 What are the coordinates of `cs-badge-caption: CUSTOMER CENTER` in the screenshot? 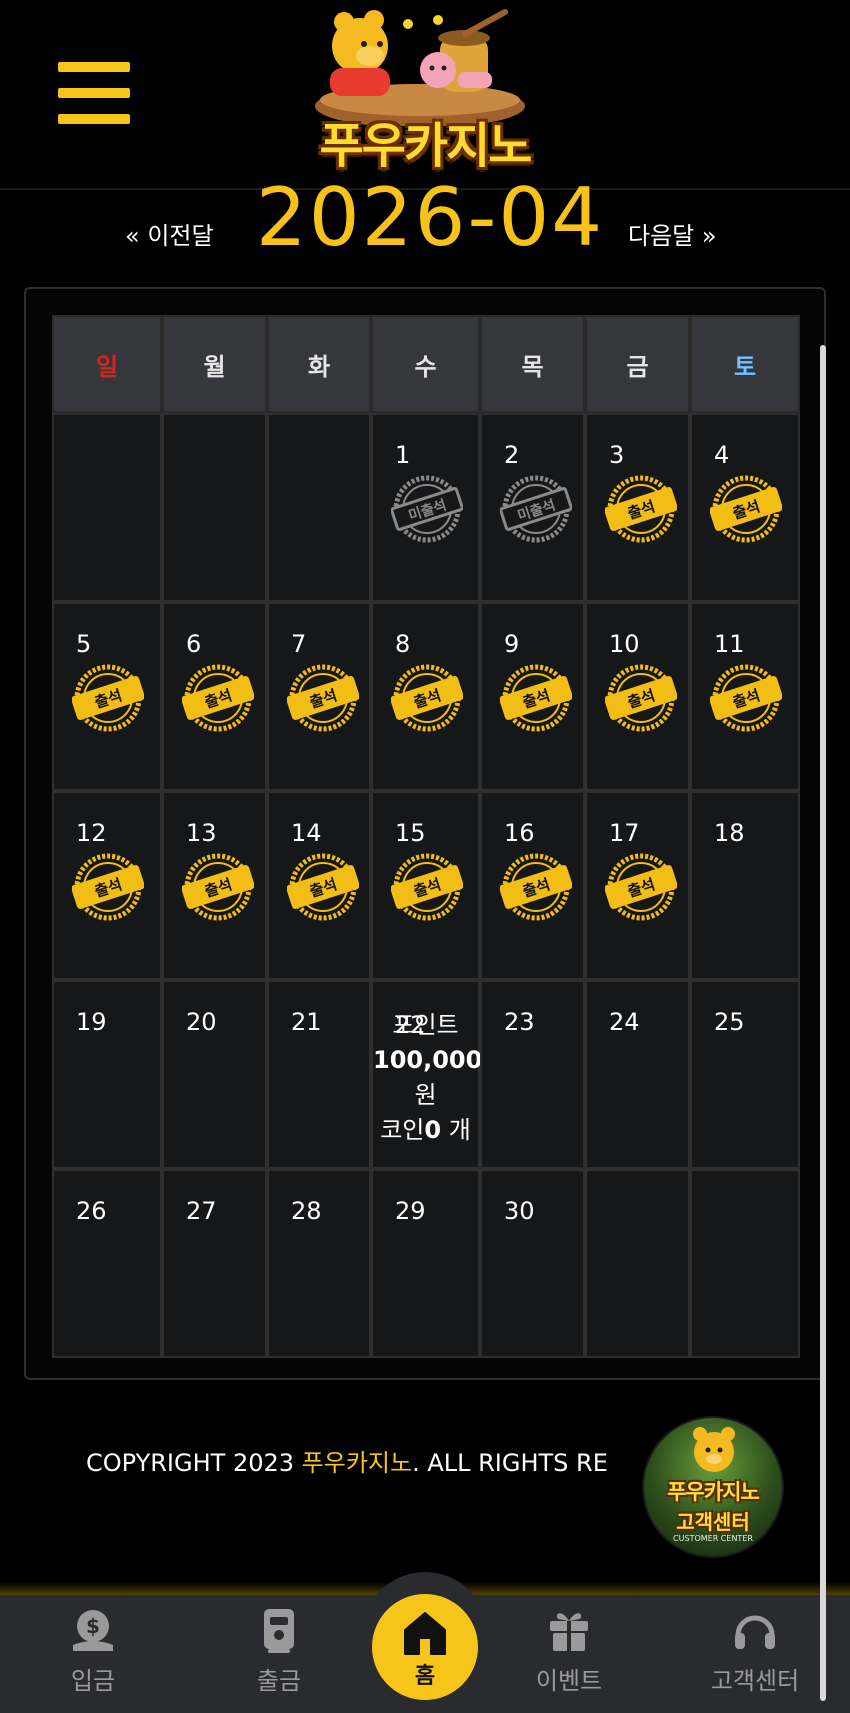 It's located at (713, 1538).